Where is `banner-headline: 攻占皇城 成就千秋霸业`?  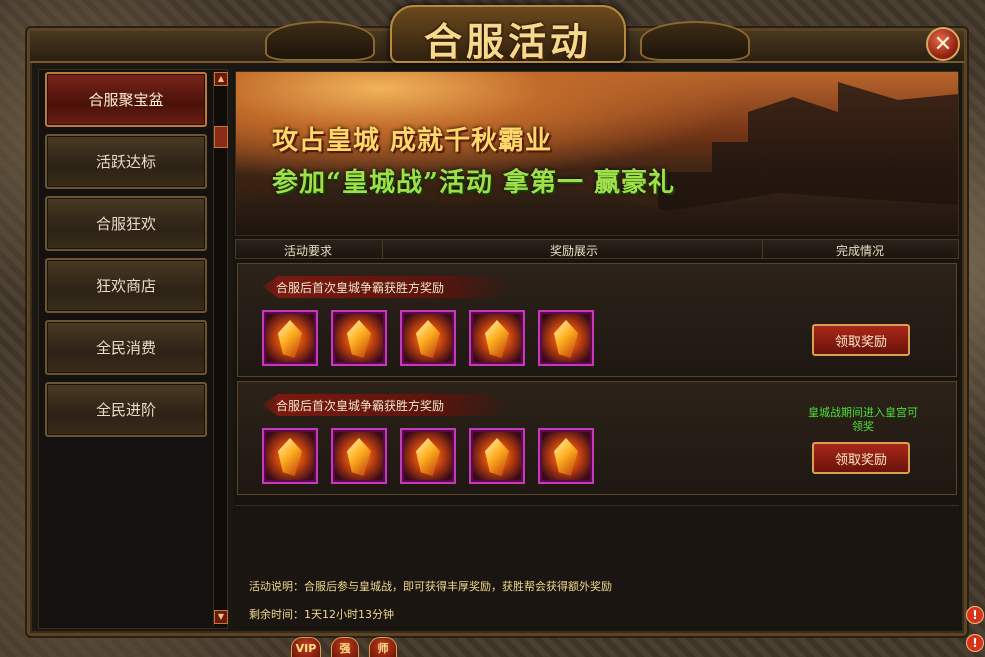 banner-headline: 攻占皇城 成就千秋霸业 is located at coordinates (412, 141).